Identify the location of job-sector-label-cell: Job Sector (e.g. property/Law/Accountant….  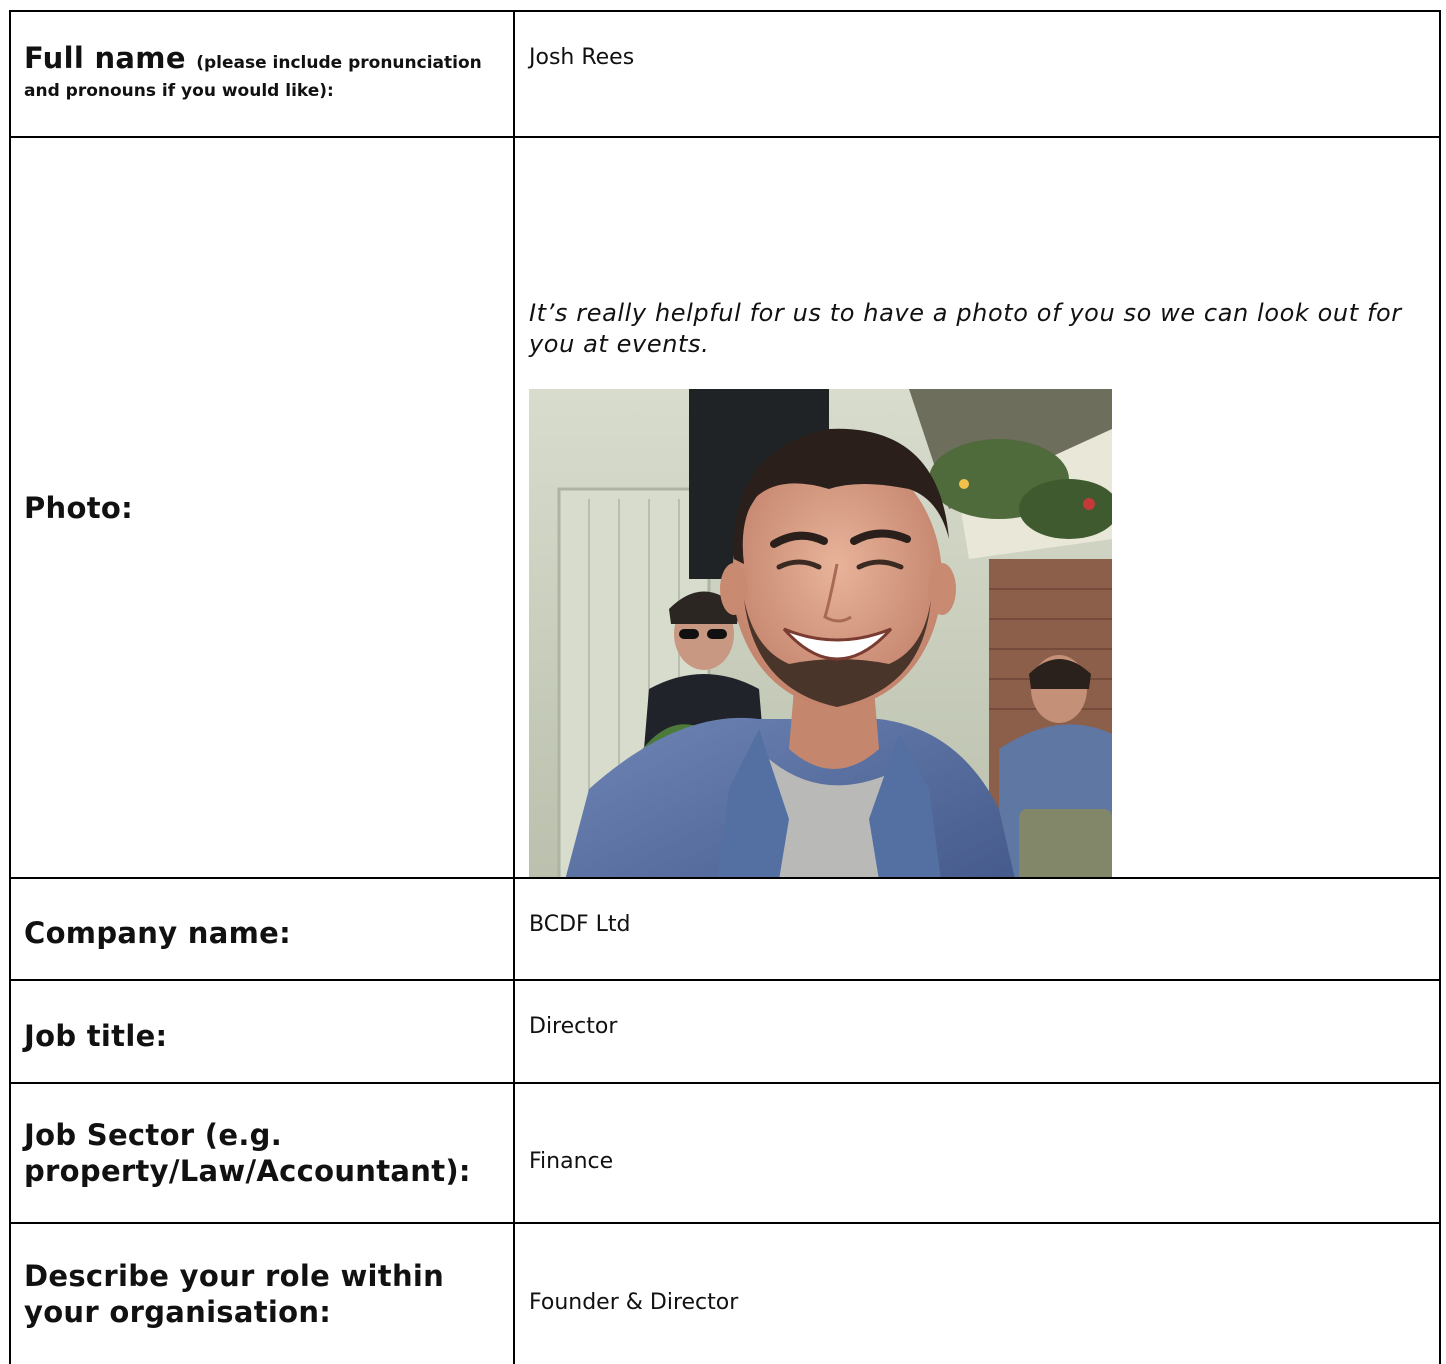
(263, 1153).